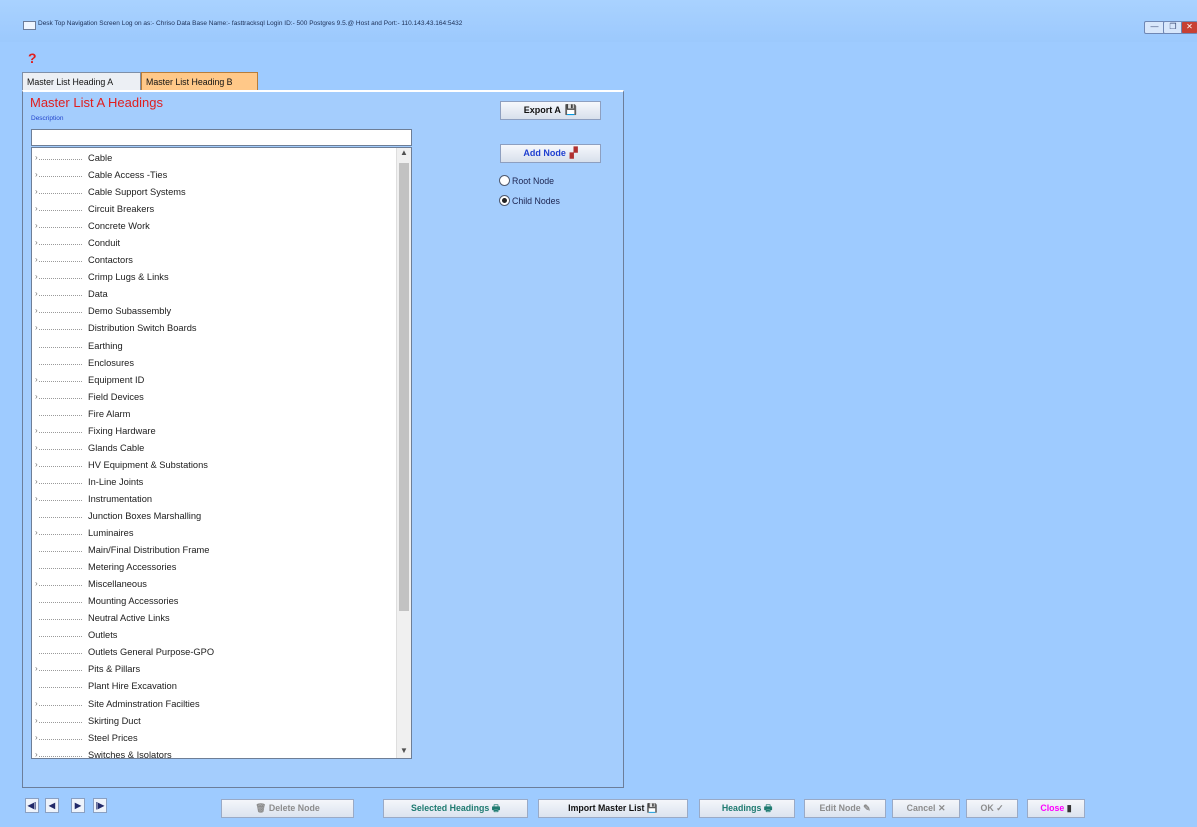 Image resolution: width=1197 pixels, height=827 pixels. What do you see at coordinates (214, 466) in the screenshot?
I see `tree-item: › HV Equipment & Substations` at bounding box center [214, 466].